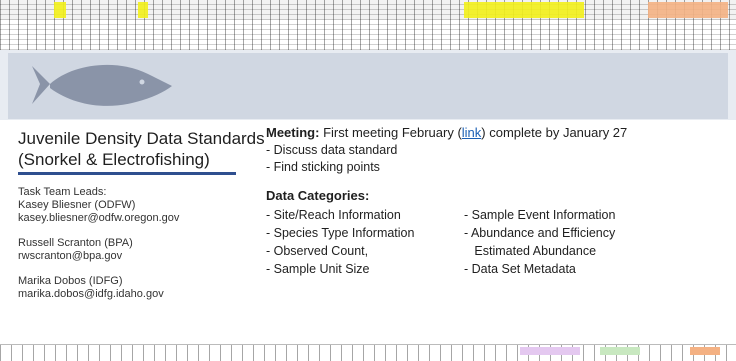 The image size is (736, 361). What do you see at coordinates (540, 215) in the screenshot?
I see `category-item: - Sample Event Information` at bounding box center [540, 215].